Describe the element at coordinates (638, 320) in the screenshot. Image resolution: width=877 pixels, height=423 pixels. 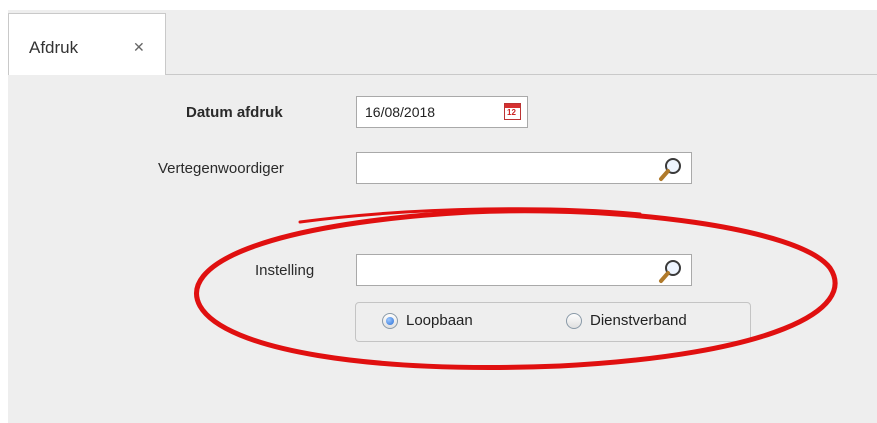
I see `radio-dienstverband-label: Dienstverband` at that location.